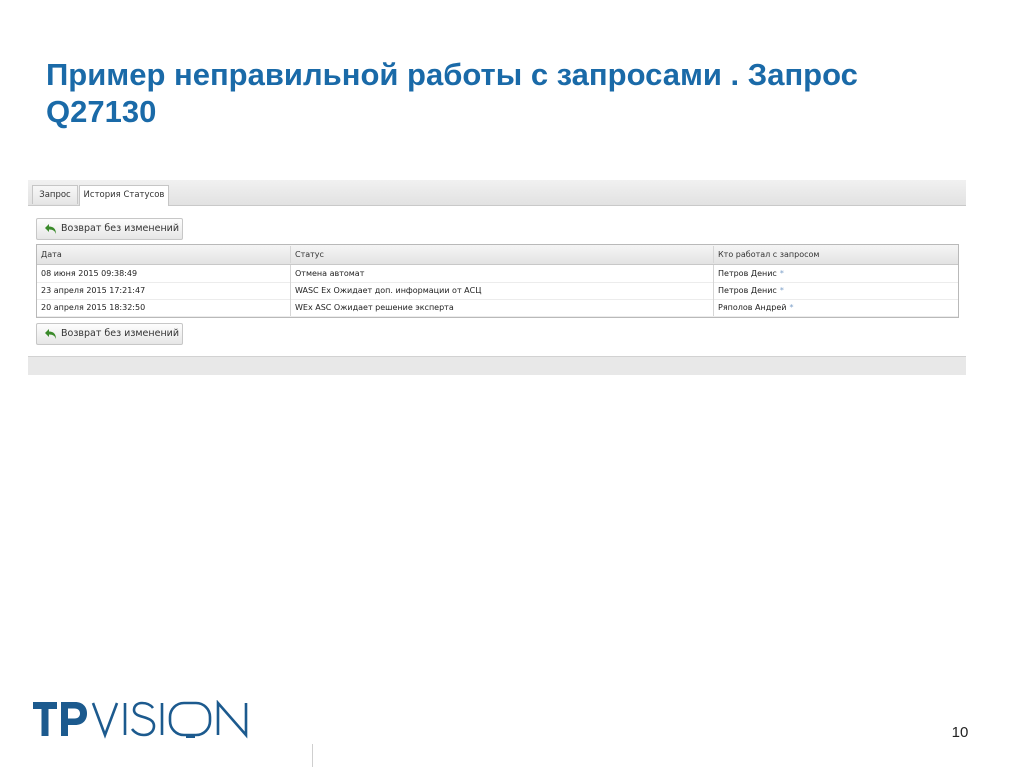 The height and width of the screenshot is (767, 1024). Describe the element at coordinates (89, 273) in the screenshot. I see `cell-date: 08 июня 2015 09:38:49` at that location.